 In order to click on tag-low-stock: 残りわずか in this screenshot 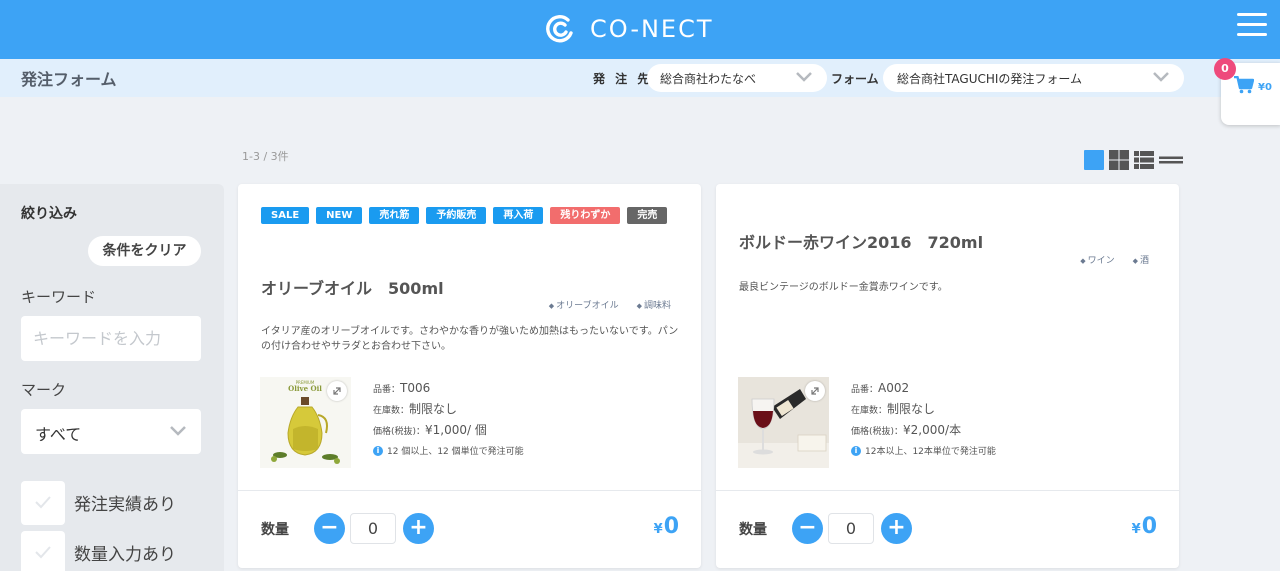, I will do `click(585, 215)`.